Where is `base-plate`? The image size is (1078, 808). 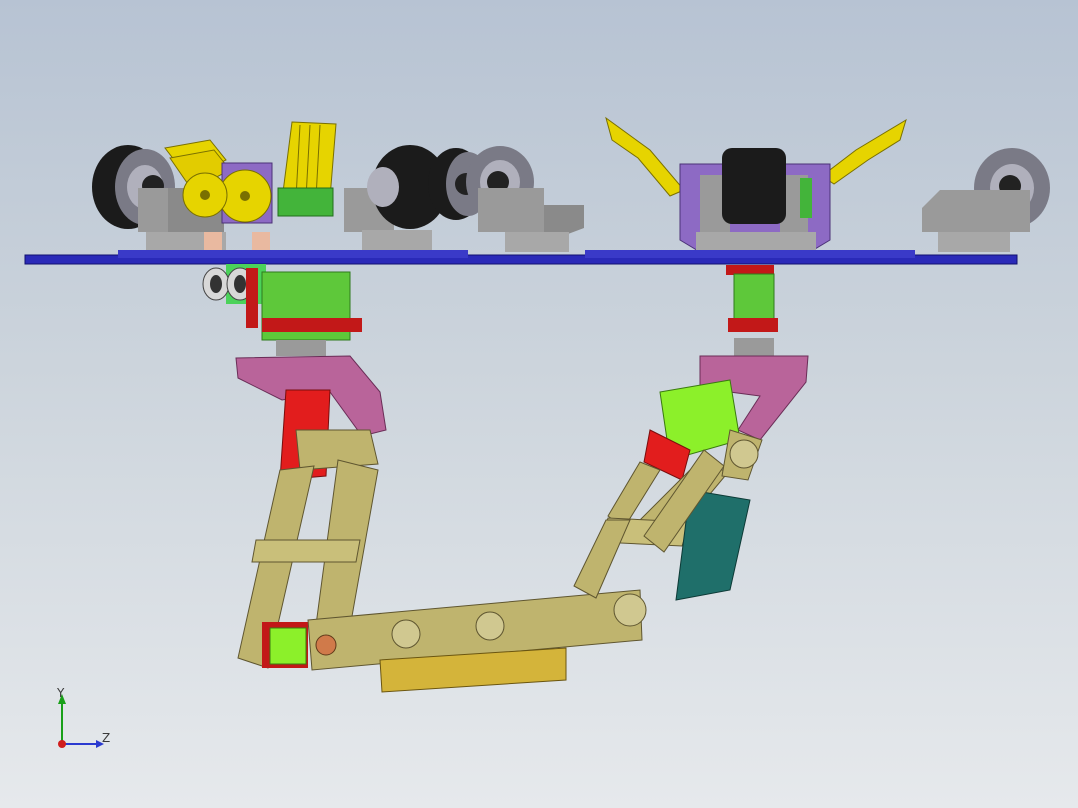
base-plate is located at coordinates (521, 257).